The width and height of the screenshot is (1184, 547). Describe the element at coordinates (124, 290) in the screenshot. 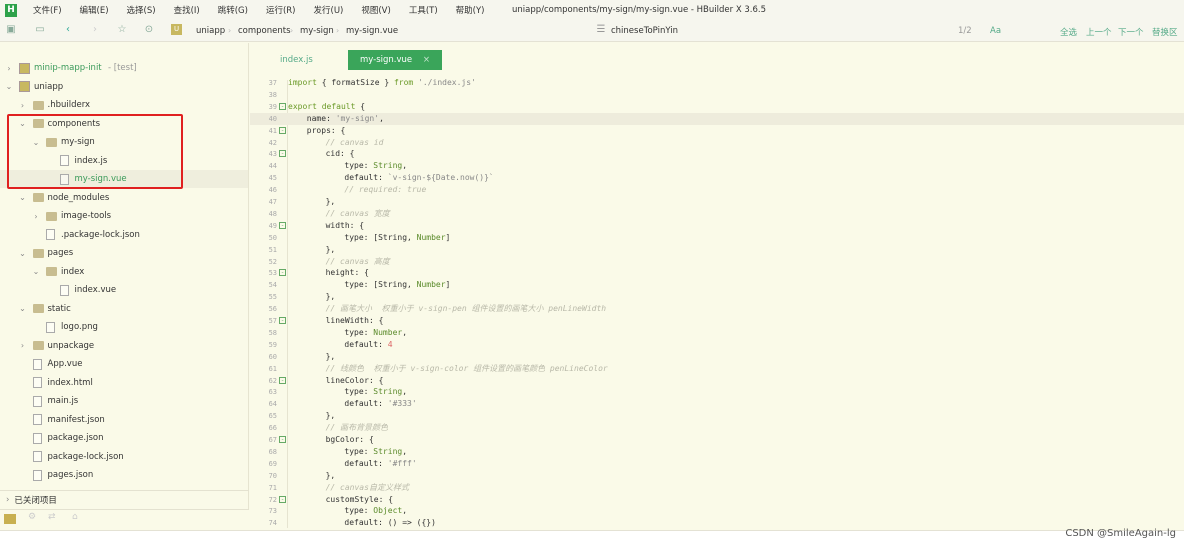

I see `tree-item: index.vue` at that location.